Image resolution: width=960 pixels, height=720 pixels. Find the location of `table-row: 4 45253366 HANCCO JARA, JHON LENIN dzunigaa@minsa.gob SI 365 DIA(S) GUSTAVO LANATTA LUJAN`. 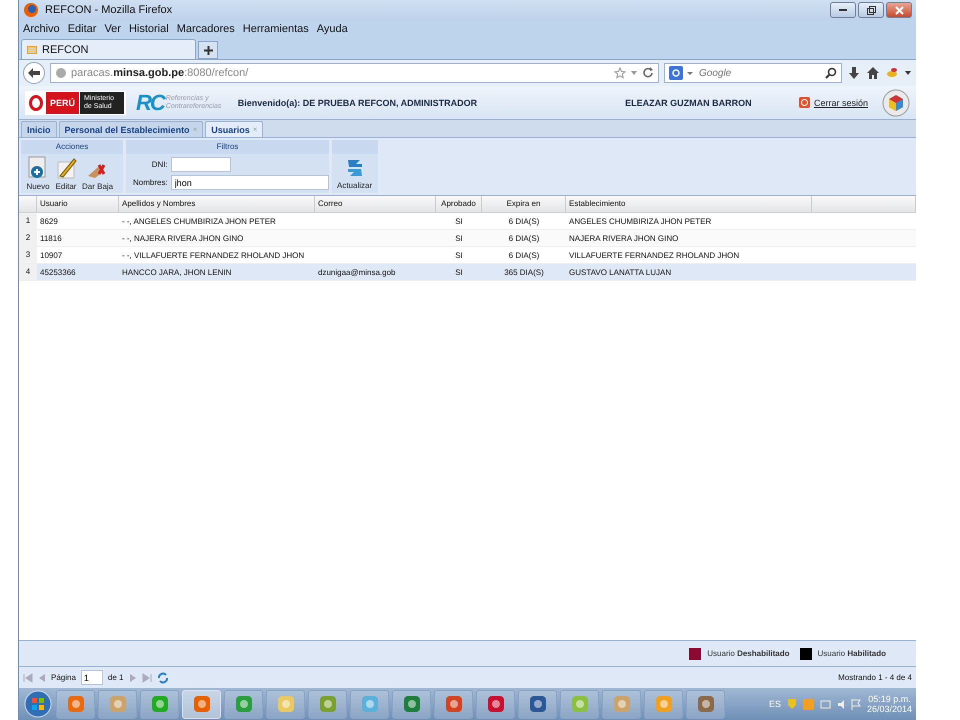

table-row: 4 45253366 HANCCO JARA, JHON LENIN dzunigaa@minsa.gob SI 365 DIA(S) GUSTAVO LANATTA LUJAN is located at coordinates (467, 272).